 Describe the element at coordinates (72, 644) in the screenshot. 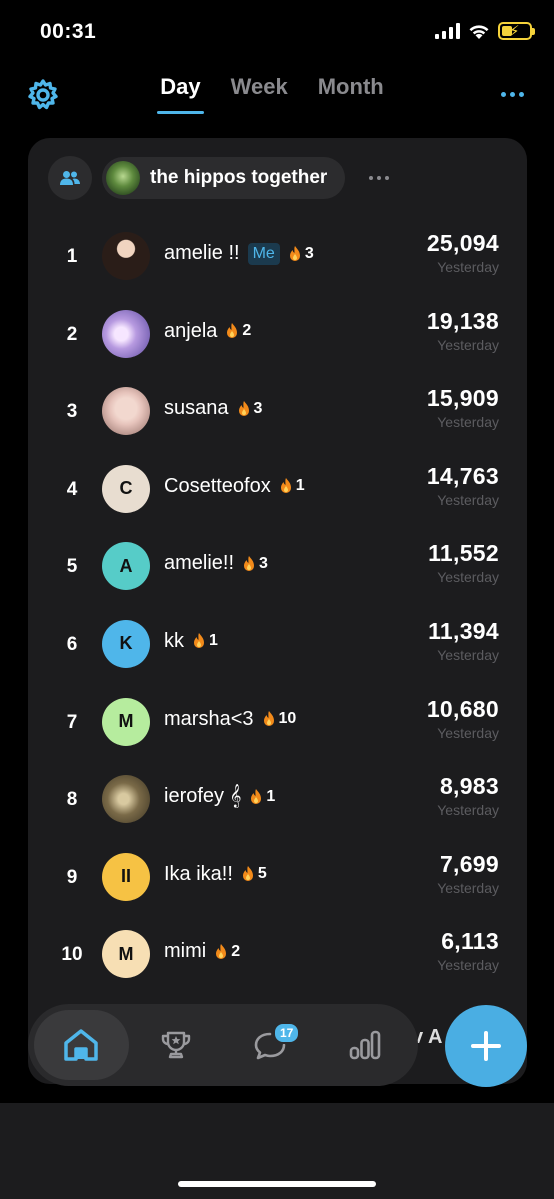

I see `rank-number: 6` at that location.